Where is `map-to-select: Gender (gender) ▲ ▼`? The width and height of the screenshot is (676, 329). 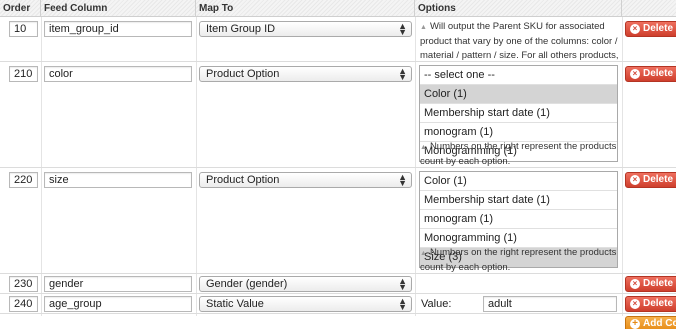
map-to-select: Gender (gender) ▲ ▼ is located at coordinates (305, 284).